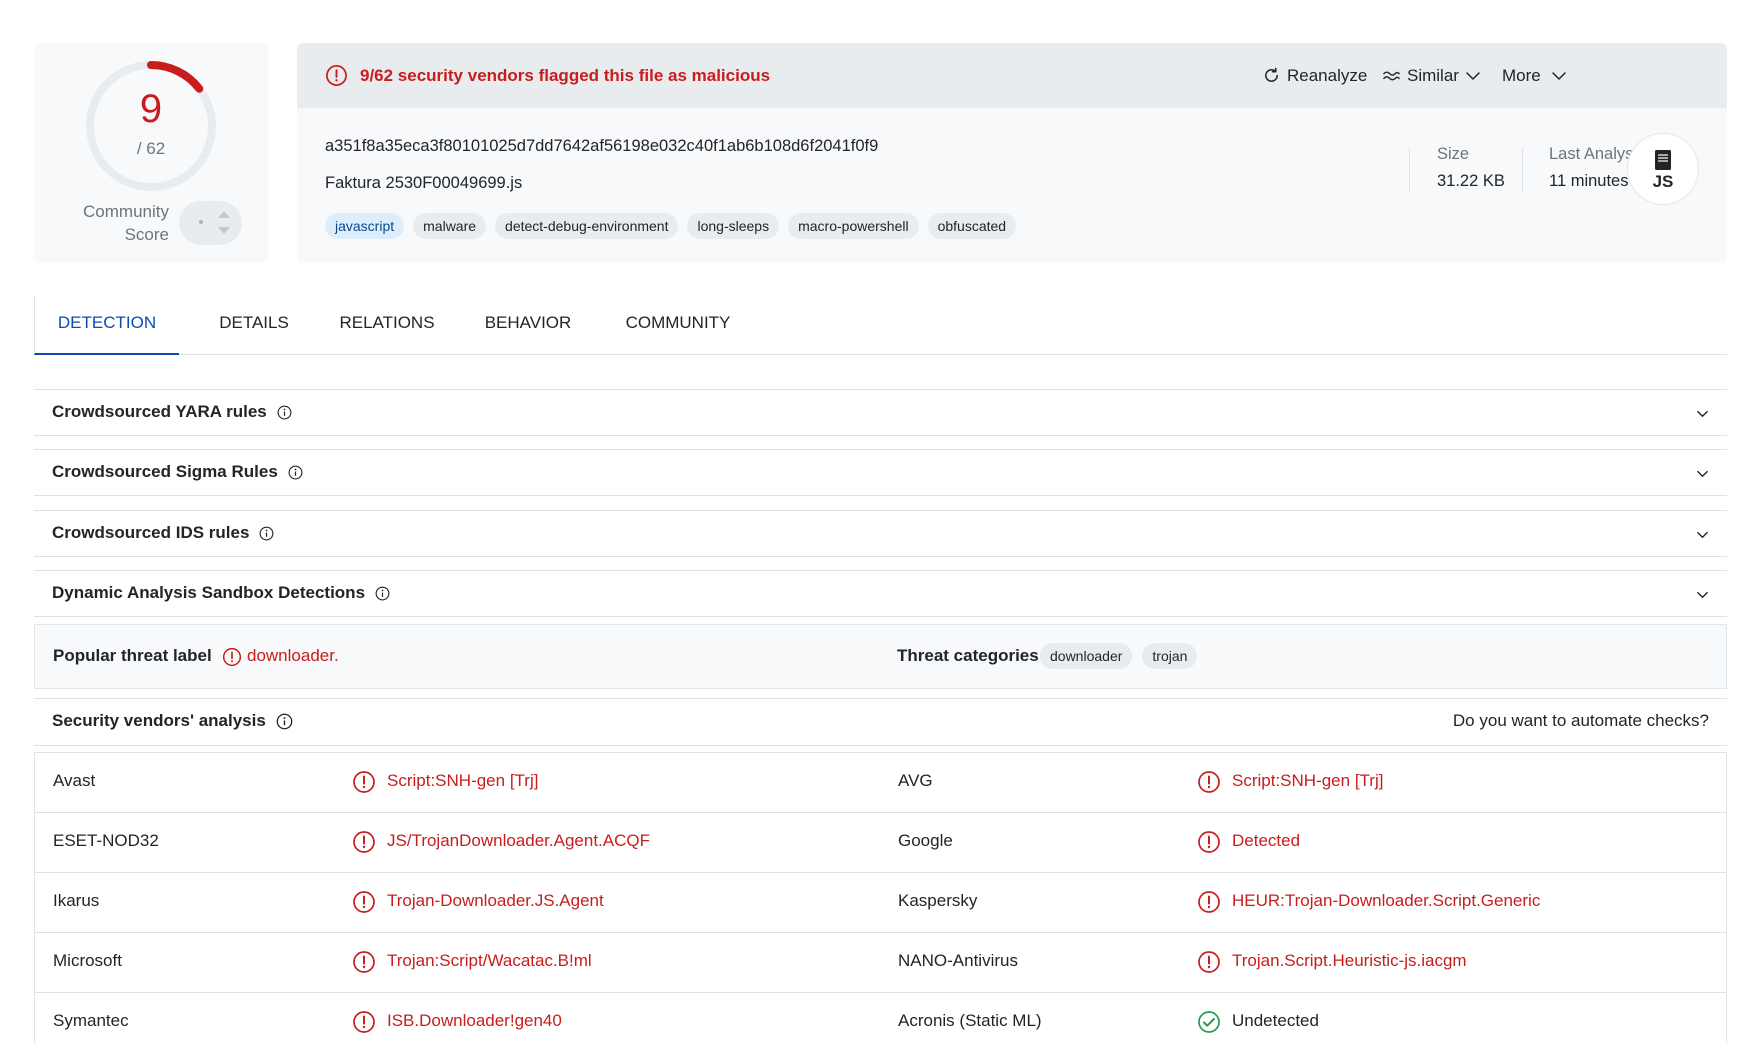 This screenshot has width=1743, height=1043. I want to click on vendor-name: Symantec, so click(91, 1020).